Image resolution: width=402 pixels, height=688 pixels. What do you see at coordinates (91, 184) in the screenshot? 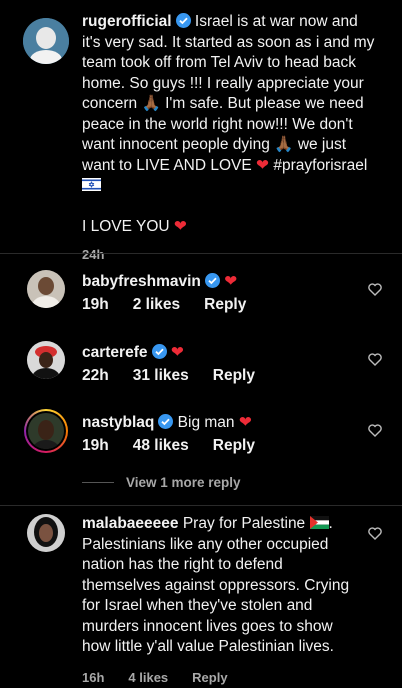
I see `israel-flag-icon` at bounding box center [91, 184].